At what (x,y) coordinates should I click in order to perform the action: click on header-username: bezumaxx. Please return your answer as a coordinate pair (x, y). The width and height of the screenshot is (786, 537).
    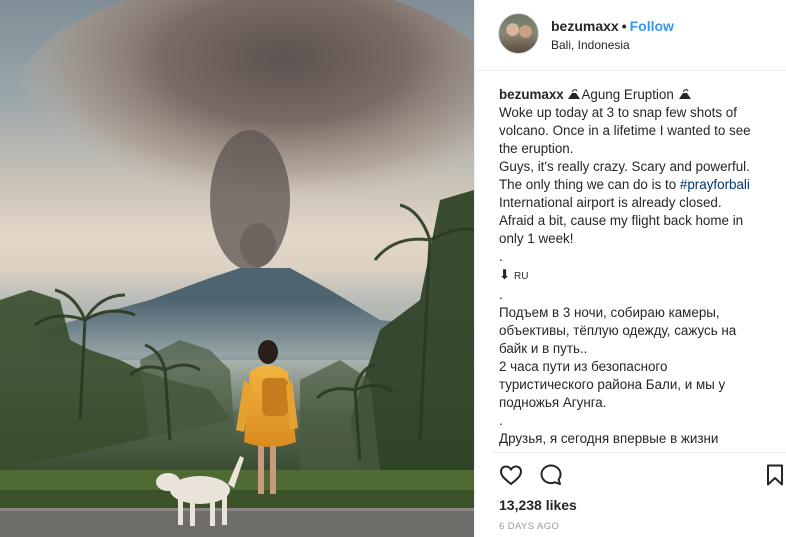
    Looking at the image, I should click on (585, 26).